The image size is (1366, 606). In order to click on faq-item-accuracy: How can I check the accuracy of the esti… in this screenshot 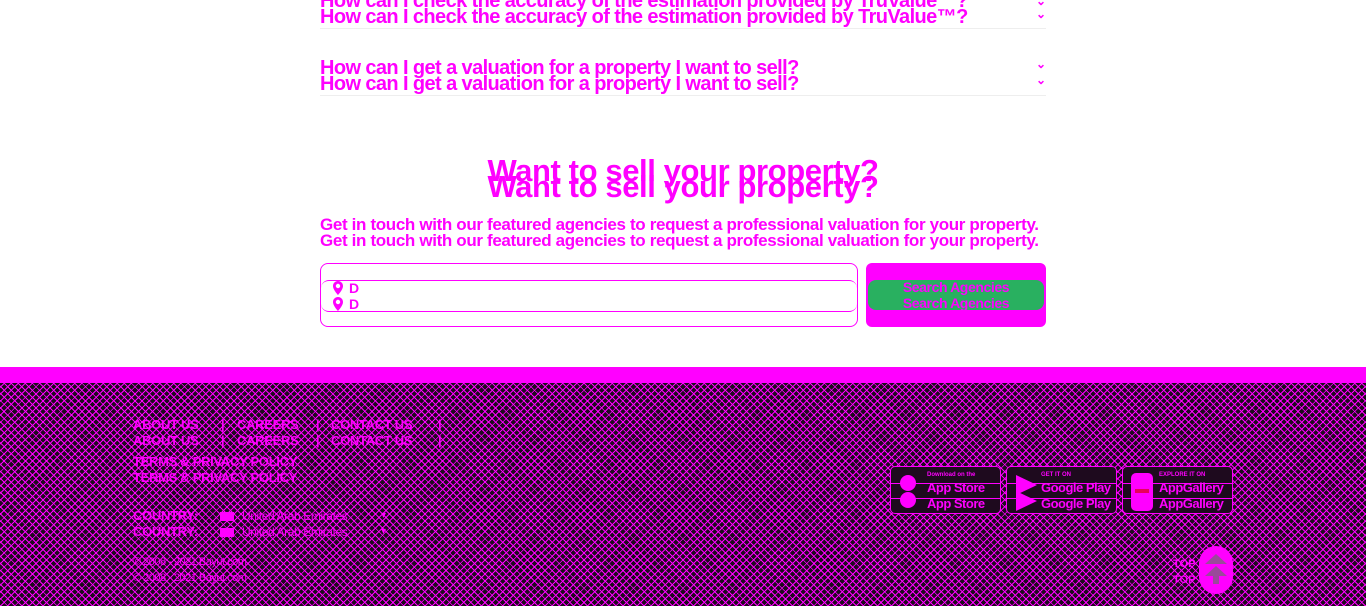, I will do `click(683, 14)`.